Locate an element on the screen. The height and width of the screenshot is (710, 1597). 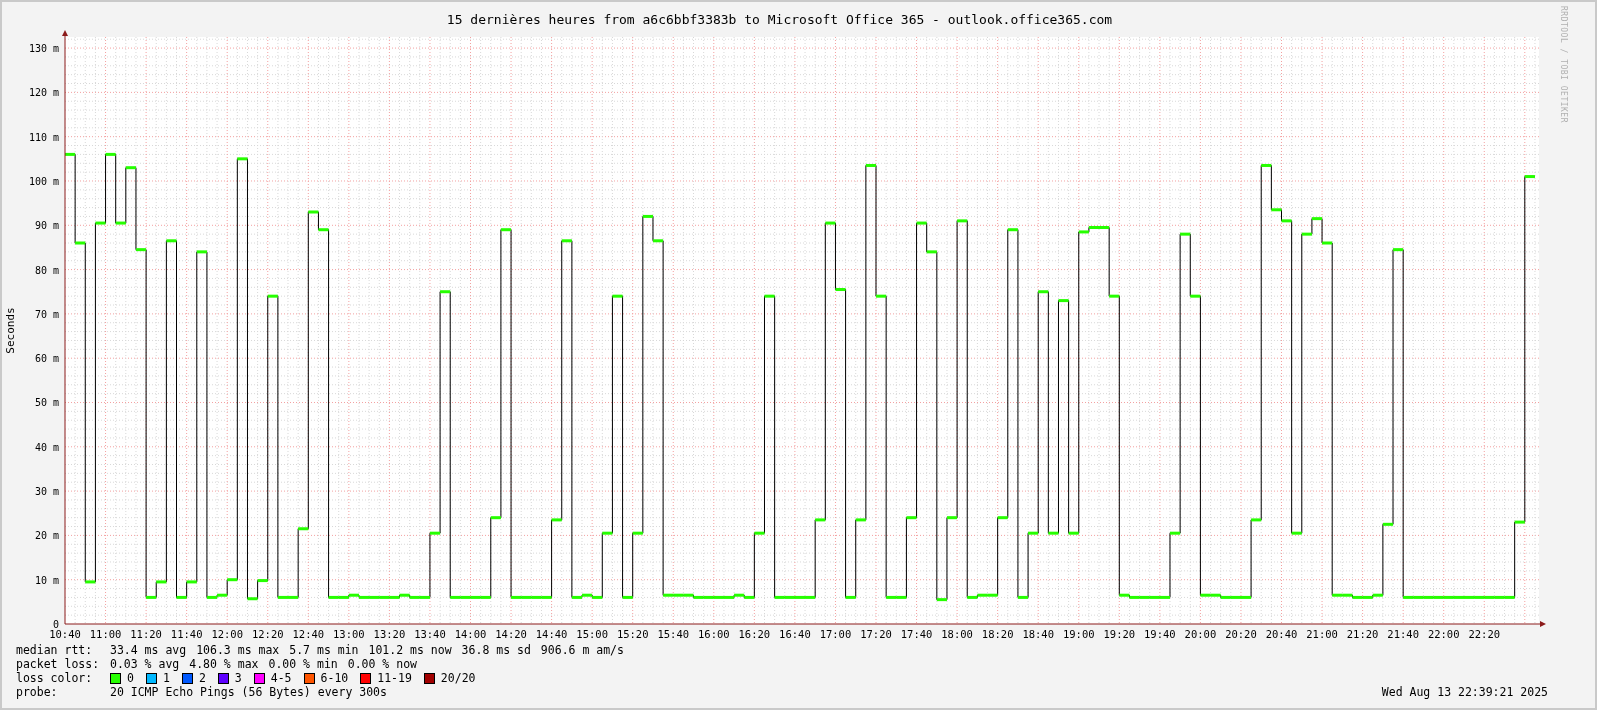
chart-title: 15 dernières heures from a6c6bbf3383b to Microsoft Office 365 - outlook.office365.com is located at coordinates (779, 20).